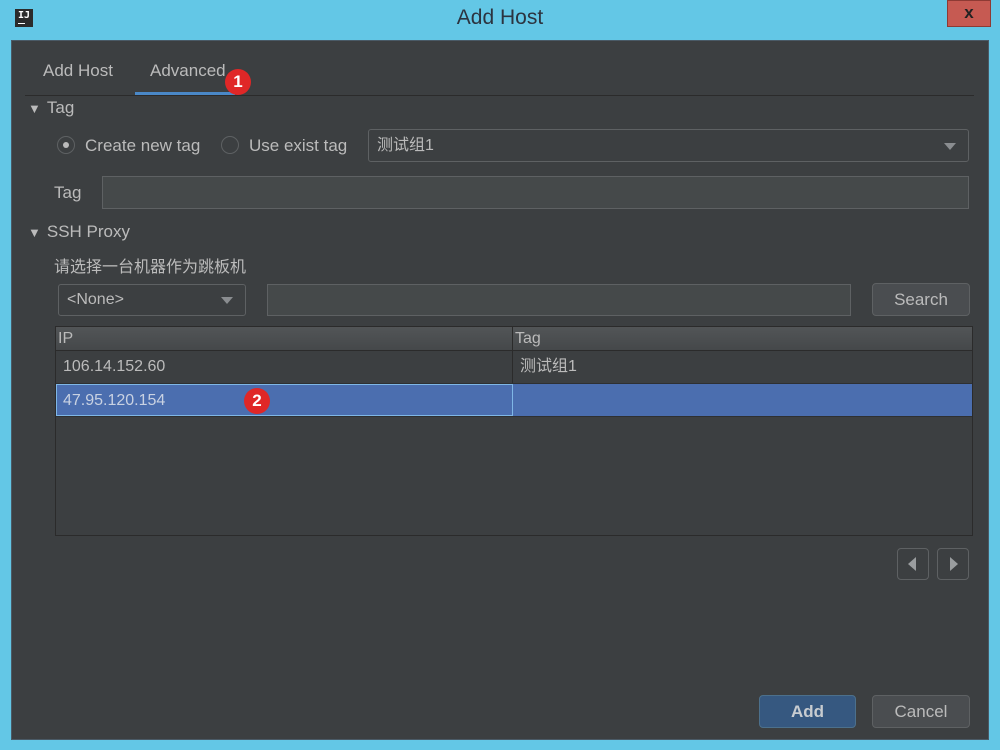 The height and width of the screenshot is (750, 1000). I want to click on arrow-left-icon, so click(912, 564).